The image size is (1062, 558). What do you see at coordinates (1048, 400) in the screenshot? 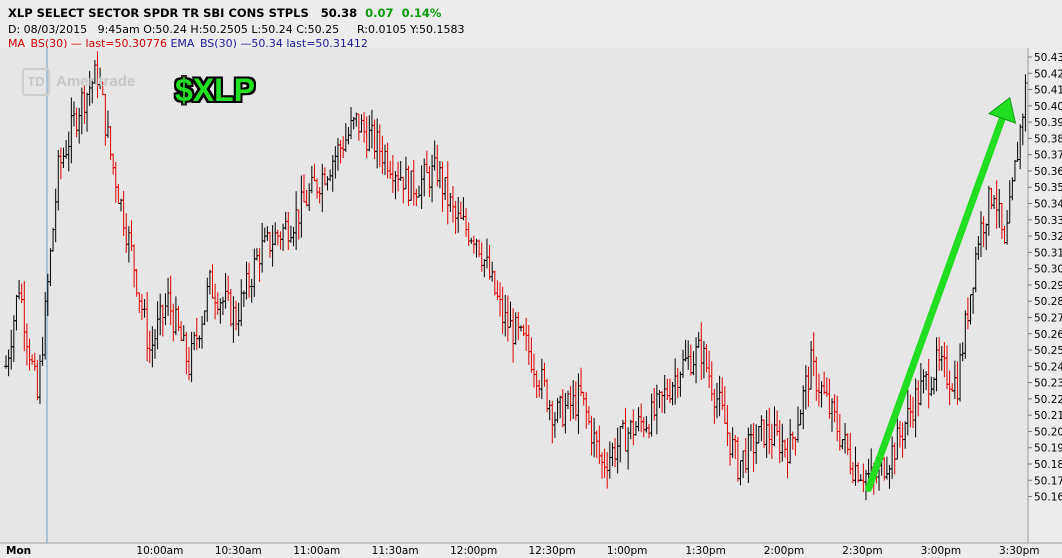
I see `y-tick-label: 50.22` at bounding box center [1048, 400].